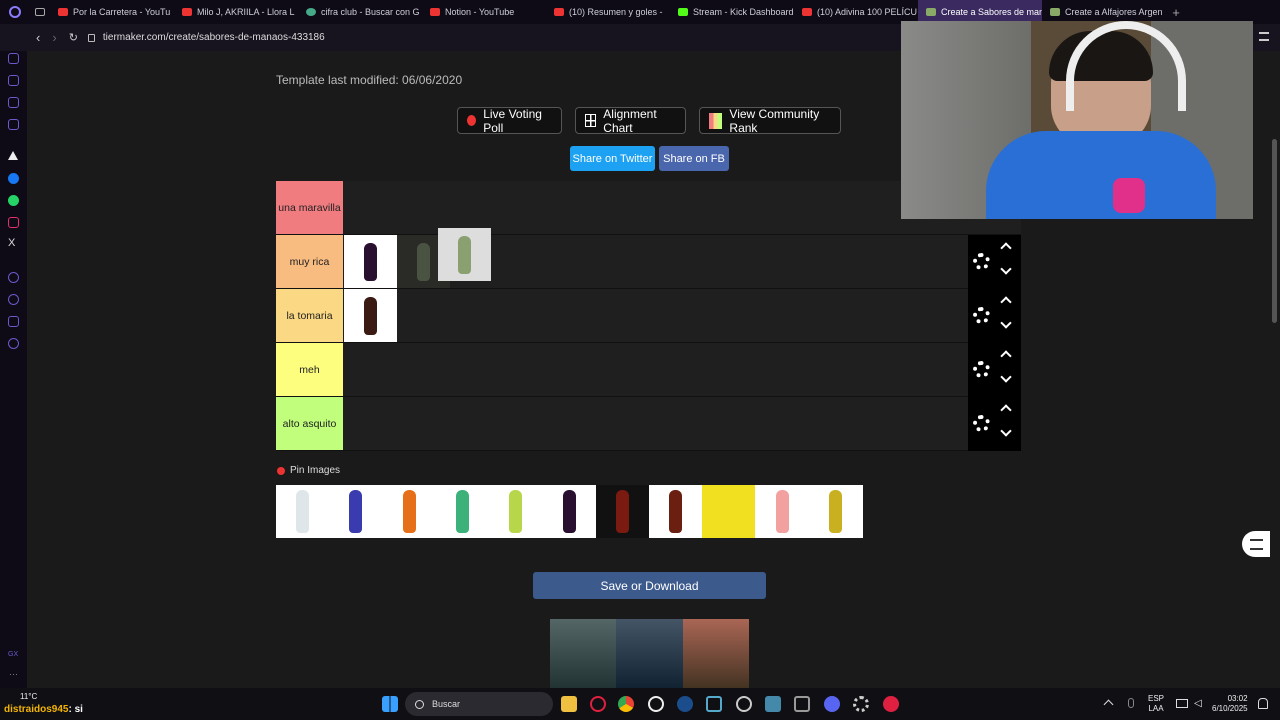  I want to click on taskbar-search: Buscar, so click(479, 704).